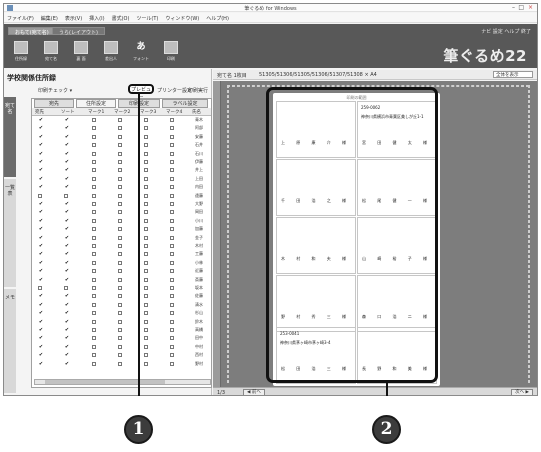  I want to click on menu-window: ウィンドウ(W), so click(182, 17).